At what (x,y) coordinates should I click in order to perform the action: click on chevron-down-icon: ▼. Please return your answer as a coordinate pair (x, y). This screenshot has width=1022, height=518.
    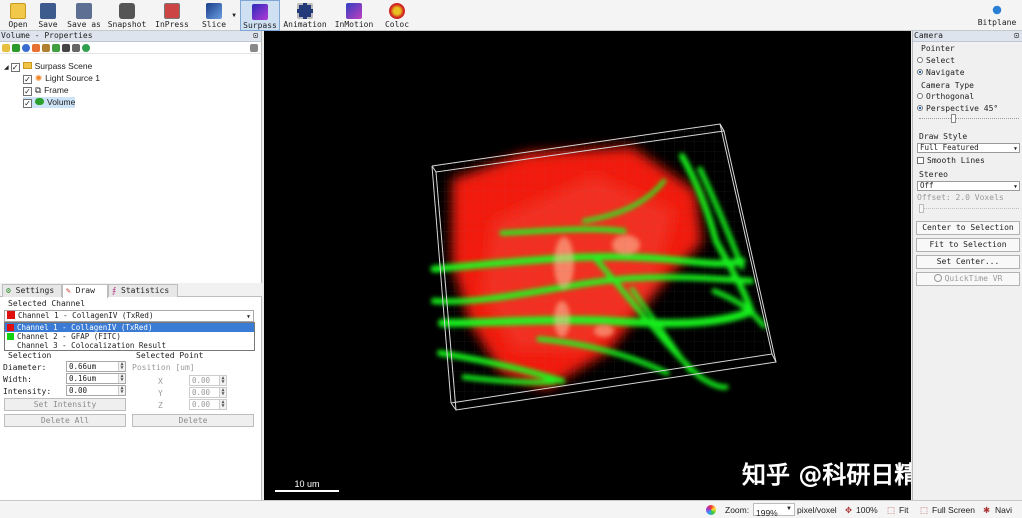
    Looking at the image, I should click on (248, 317).